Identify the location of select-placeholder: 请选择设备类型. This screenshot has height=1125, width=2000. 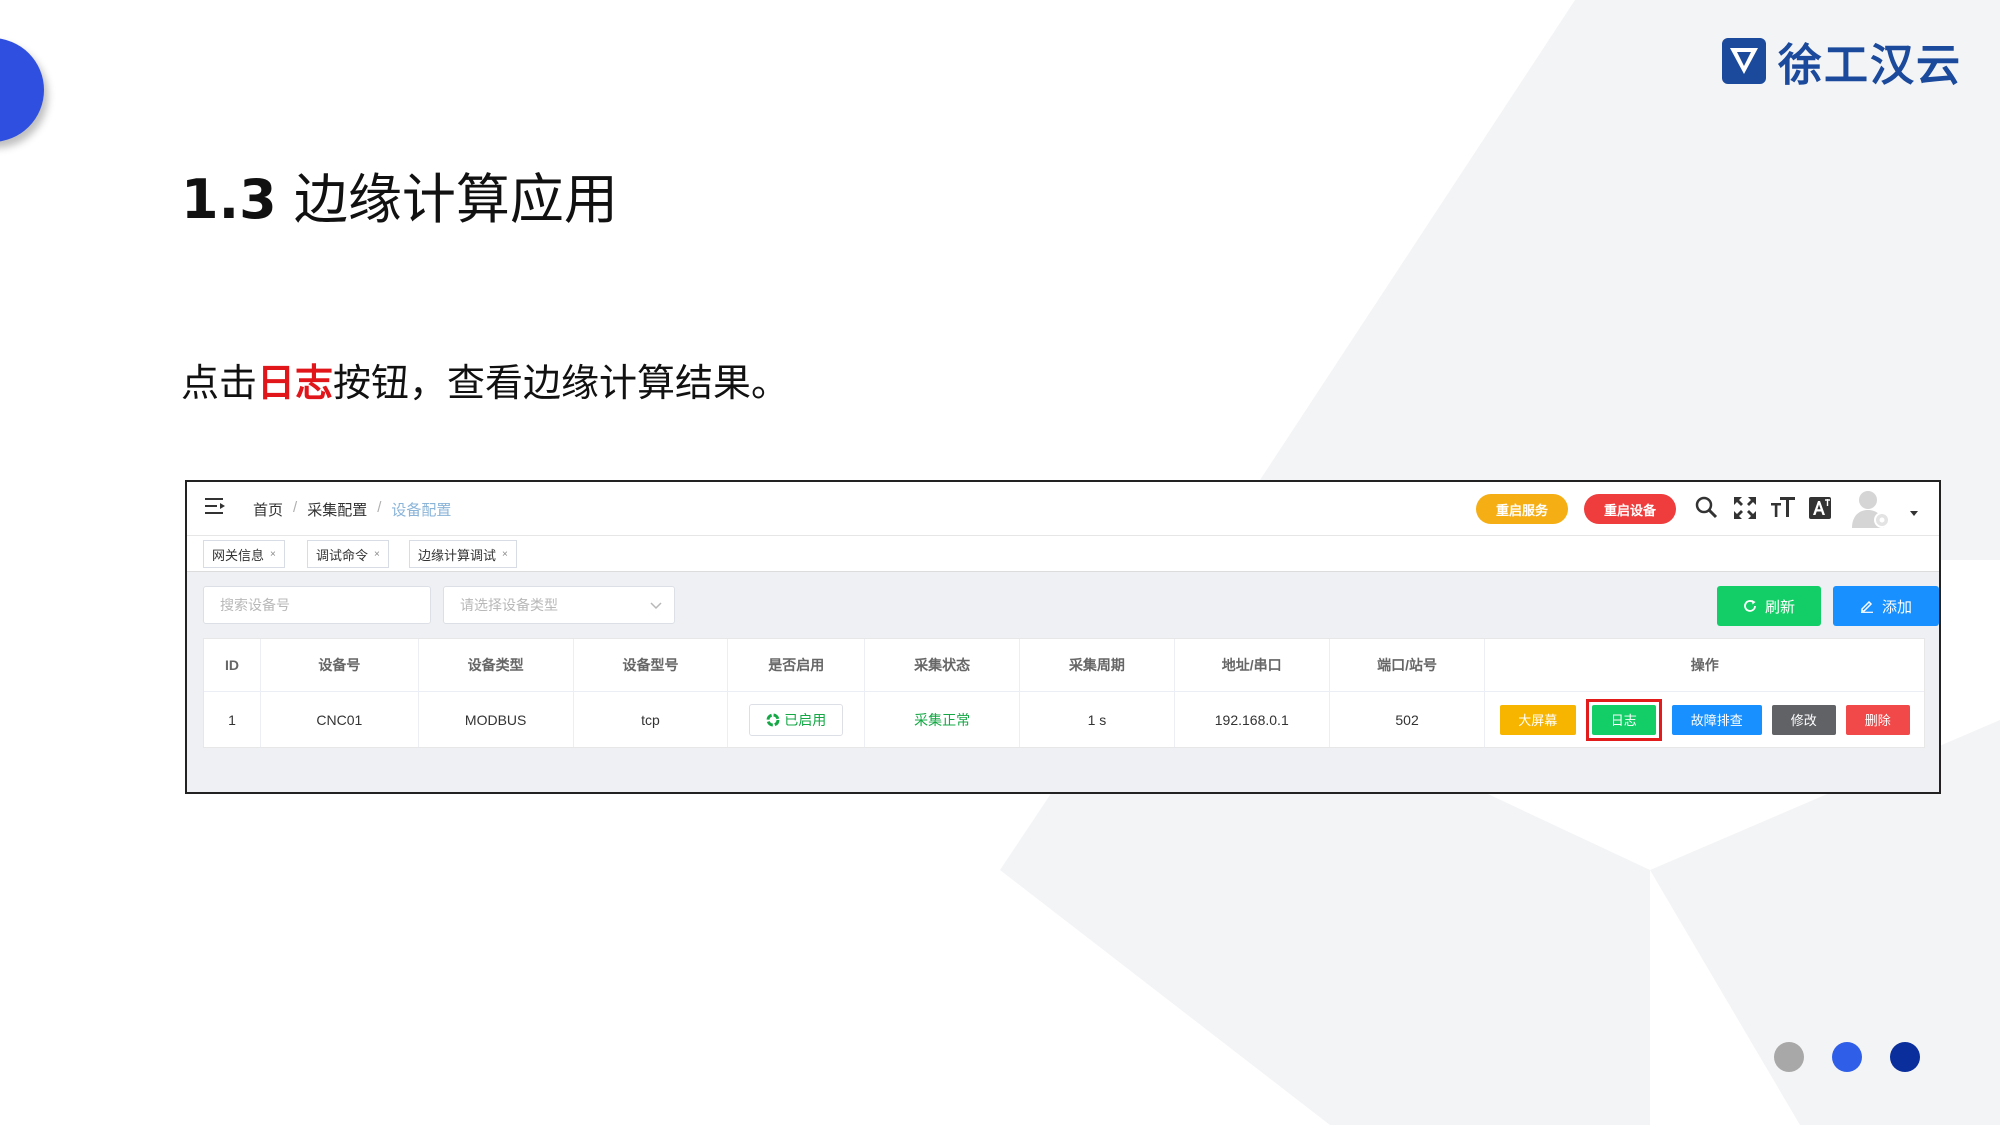
(509, 605).